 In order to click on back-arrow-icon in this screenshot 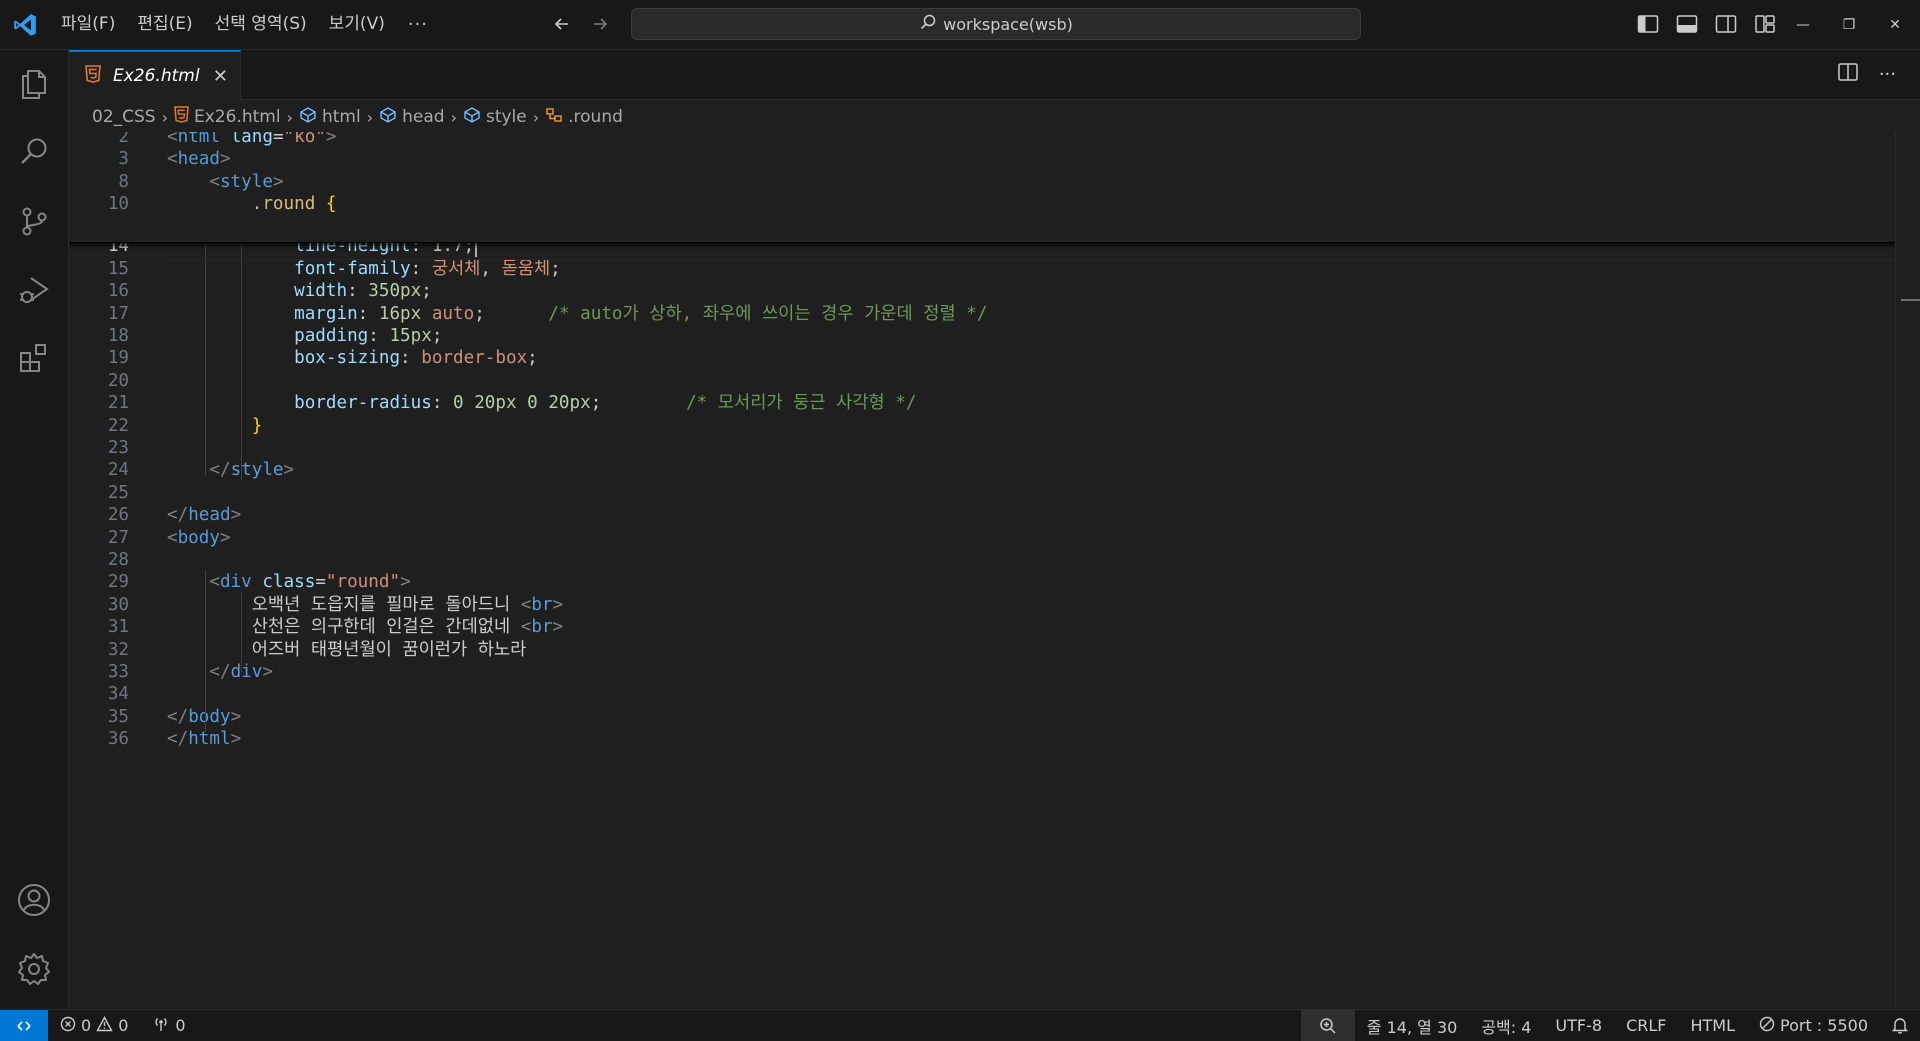, I will do `click(562, 24)`.